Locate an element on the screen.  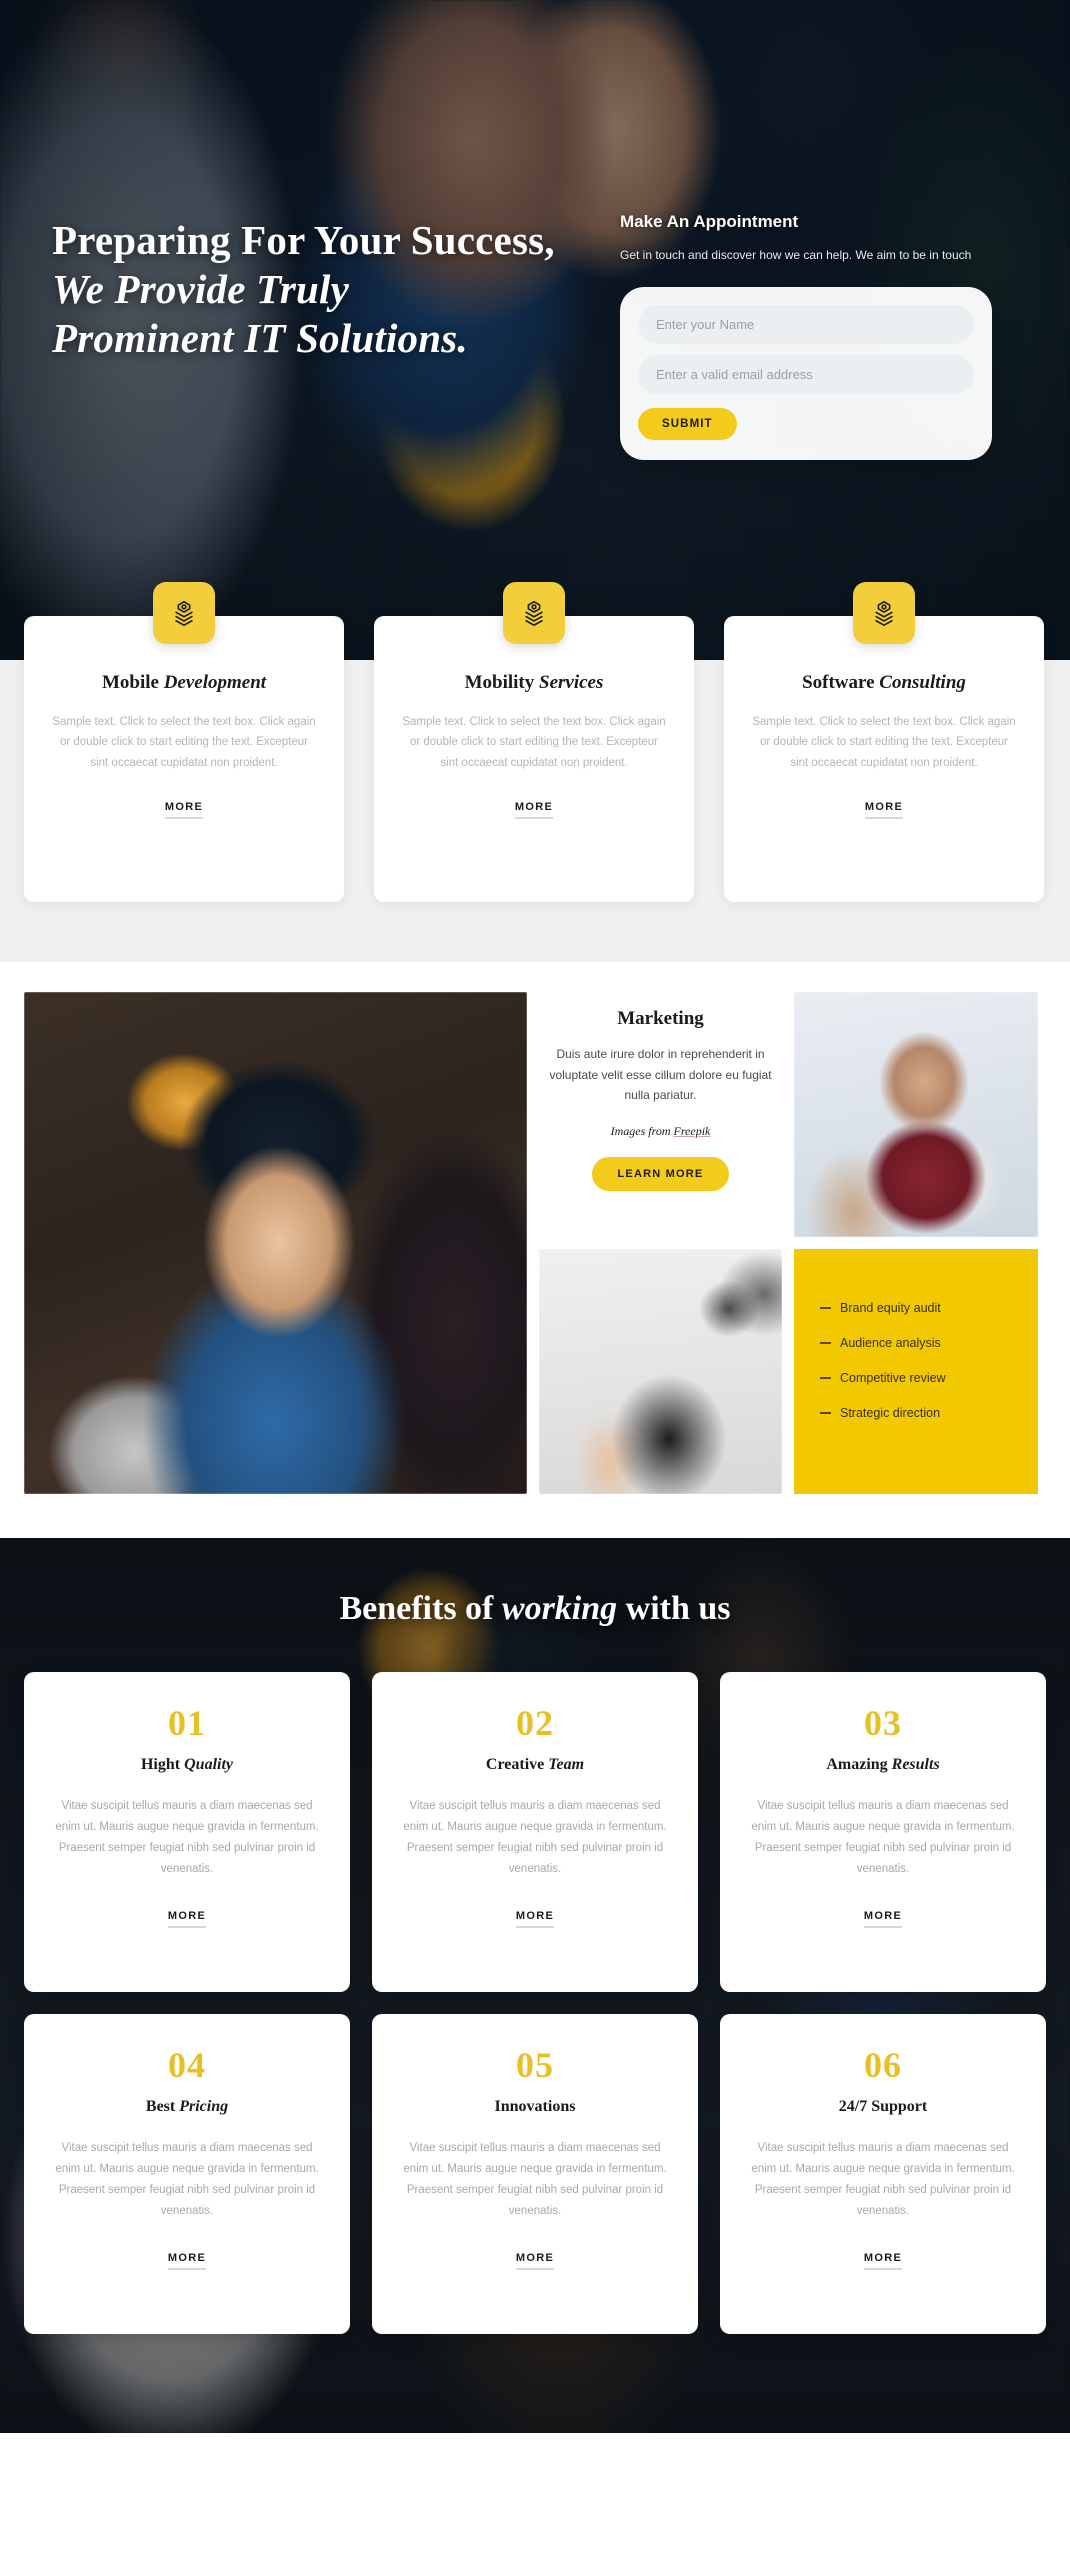
list-item-label: Brand equity audit is located at coordinates (890, 1308).